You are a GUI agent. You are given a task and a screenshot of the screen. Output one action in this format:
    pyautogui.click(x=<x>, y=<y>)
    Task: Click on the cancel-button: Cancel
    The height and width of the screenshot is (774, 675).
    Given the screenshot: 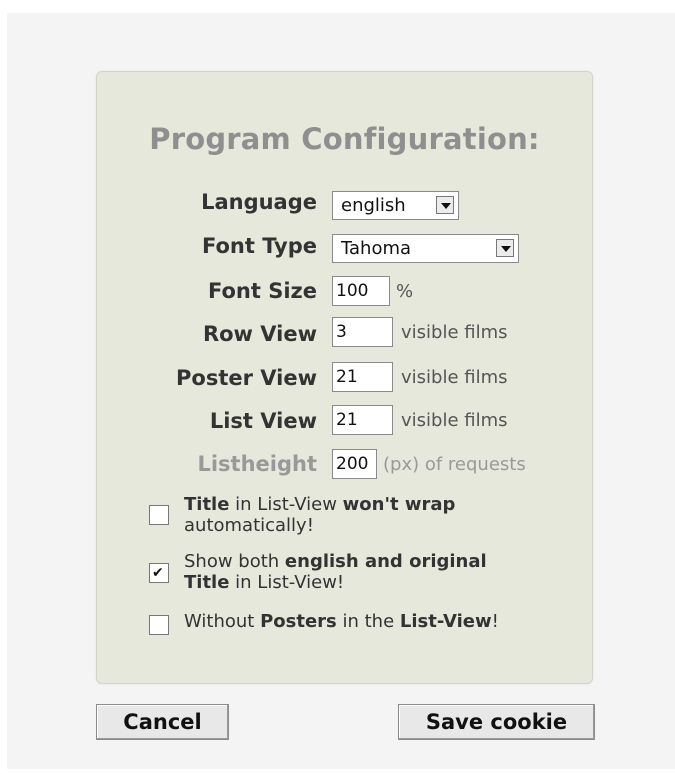 What is the action you would take?
    pyautogui.click(x=162, y=722)
    